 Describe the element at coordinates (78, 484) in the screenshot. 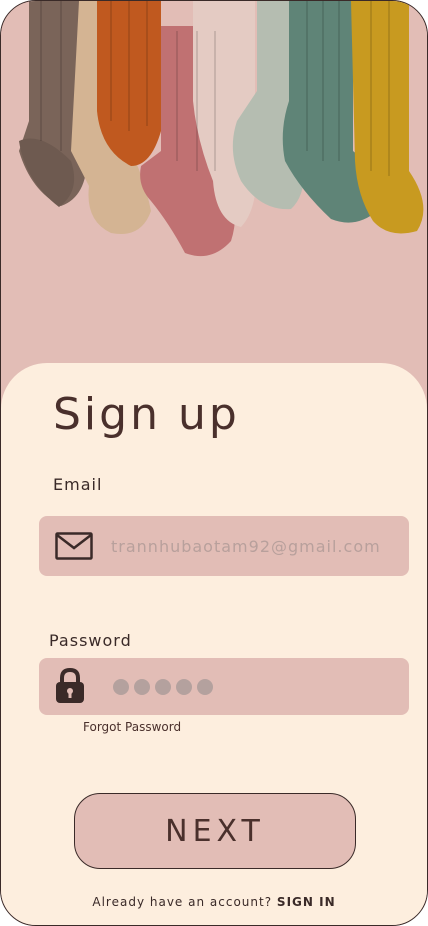

I see `email-label: Email` at that location.